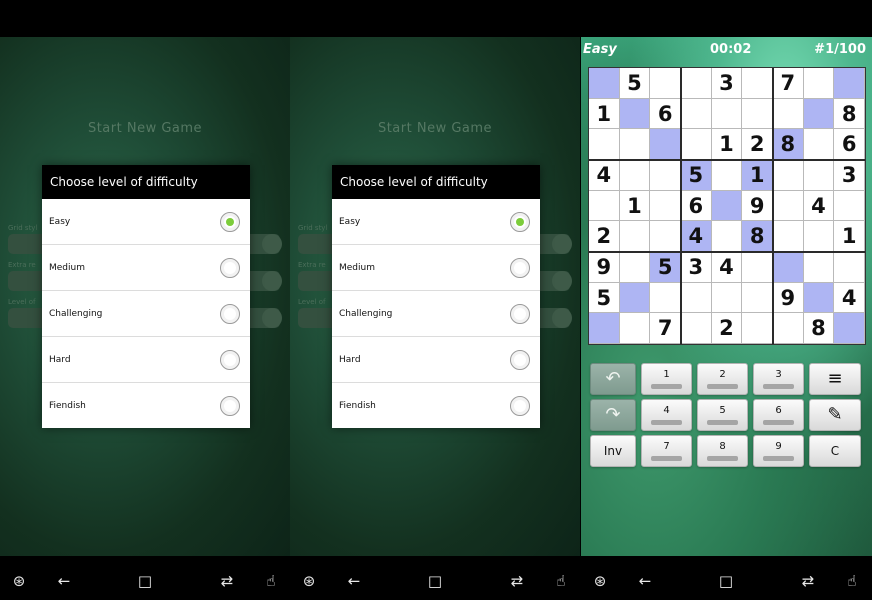 Image resolution: width=872 pixels, height=600 pixels. I want to click on accessibility-icon: ⊛, so click(309, 581).